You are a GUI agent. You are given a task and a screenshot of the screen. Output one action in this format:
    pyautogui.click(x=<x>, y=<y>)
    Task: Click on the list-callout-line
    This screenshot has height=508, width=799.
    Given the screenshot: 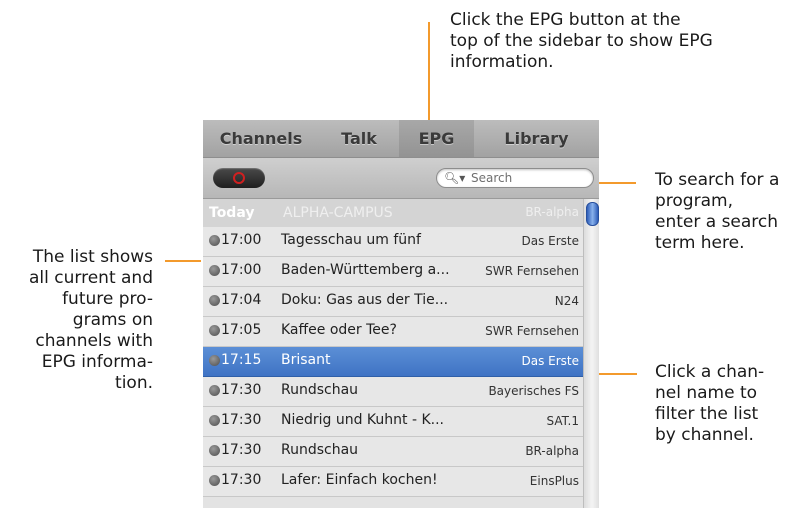 What is the action you would take?
    pyautogui.click(x=183, y=261)
    